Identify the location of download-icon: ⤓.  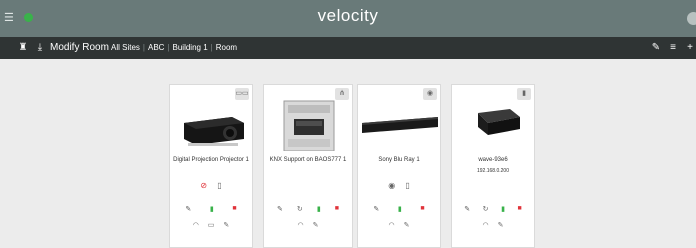
(40, 48).